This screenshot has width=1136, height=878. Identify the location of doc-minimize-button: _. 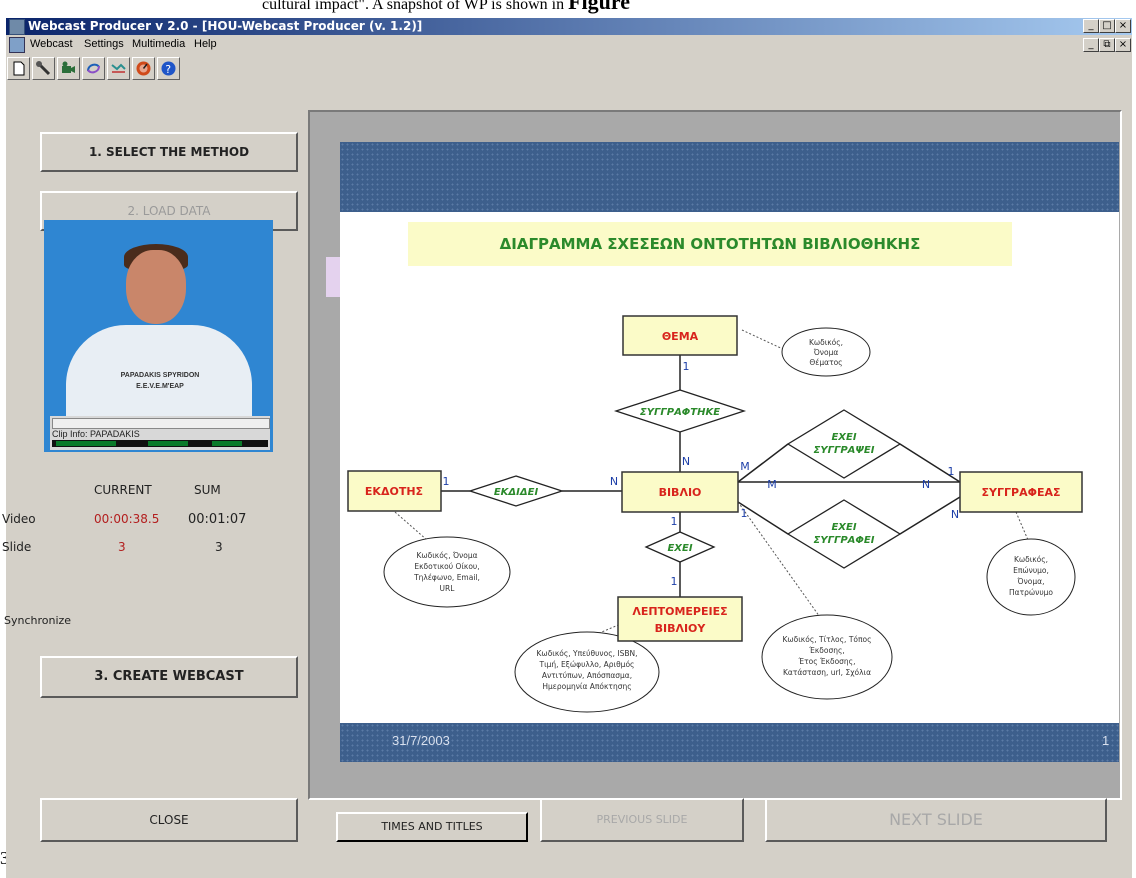
(1091, 45).